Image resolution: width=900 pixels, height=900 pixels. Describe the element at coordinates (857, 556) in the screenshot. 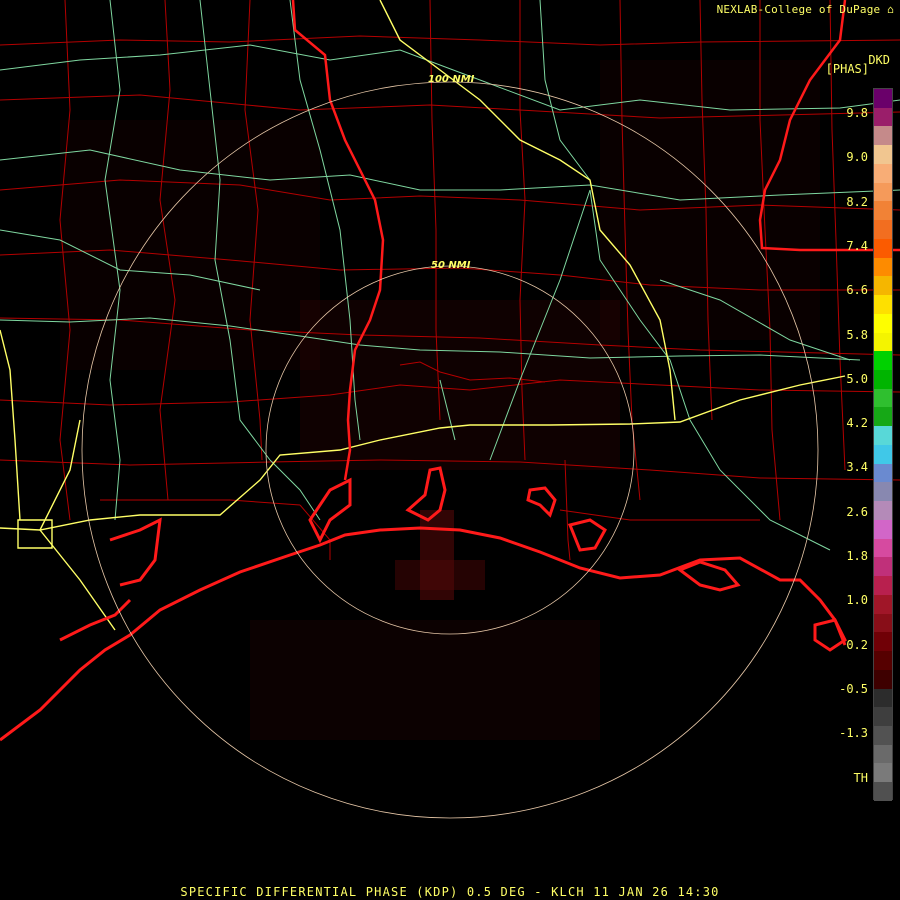

I see `colorbar-label: 1.8` at that location.